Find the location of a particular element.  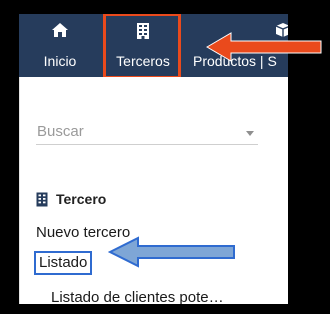

section-title-tercero: Tercero is located at coordinates (71, 199).